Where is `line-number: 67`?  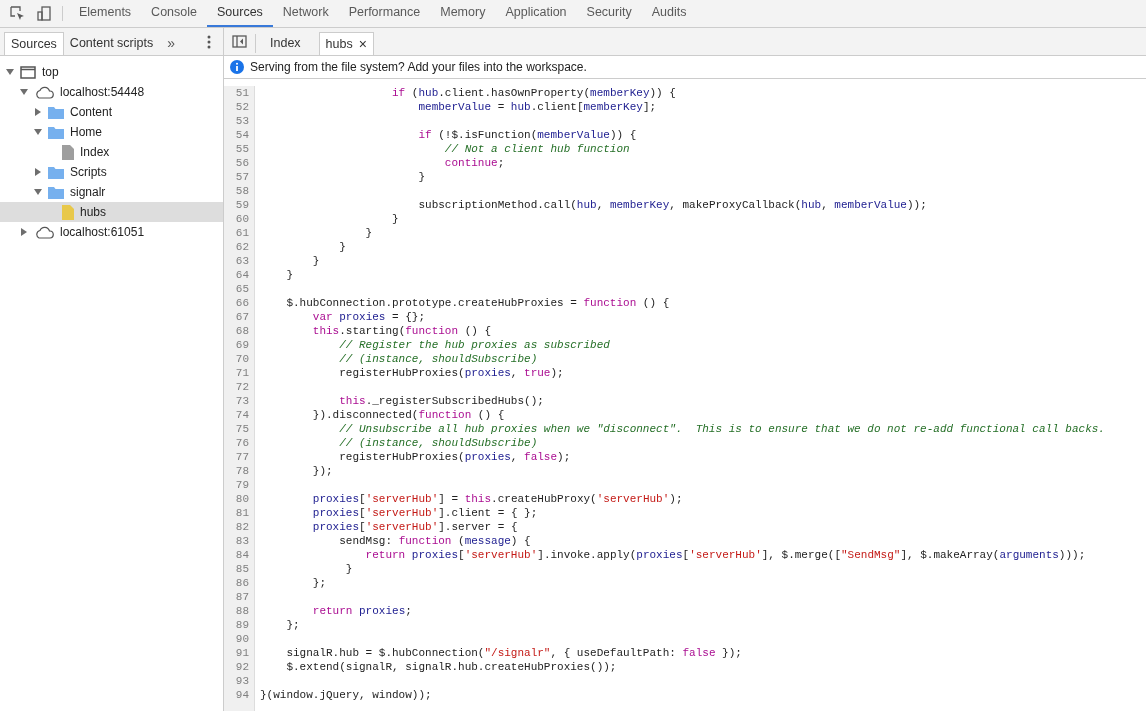
line-number: 67 is located at coordinates (239, 317).